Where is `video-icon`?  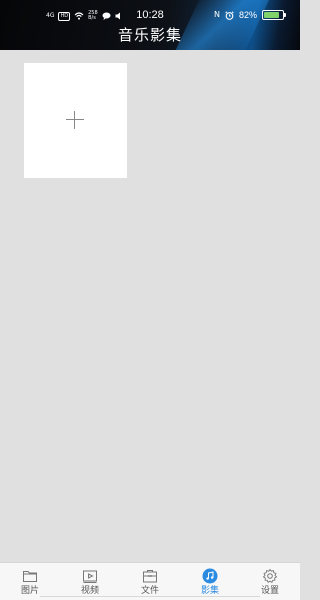 video-icon is located at coordinates (90, 576).